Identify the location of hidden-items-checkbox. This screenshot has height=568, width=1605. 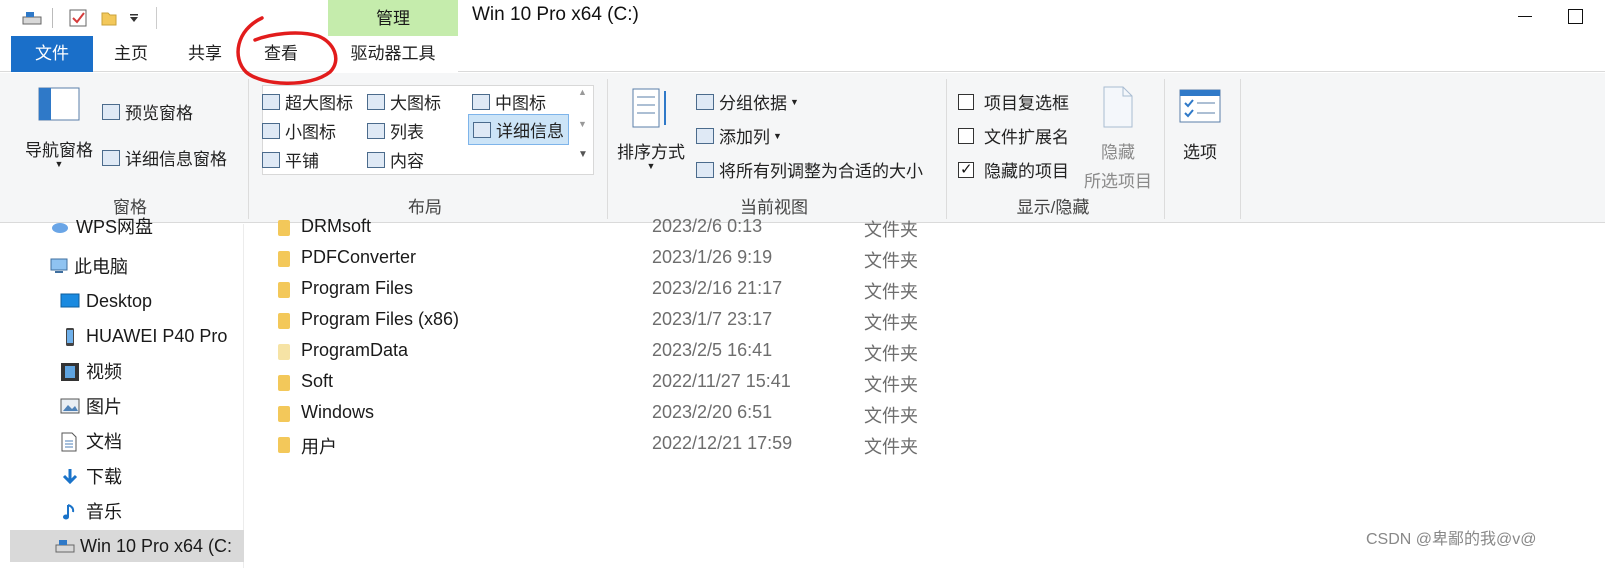
(966, 169).